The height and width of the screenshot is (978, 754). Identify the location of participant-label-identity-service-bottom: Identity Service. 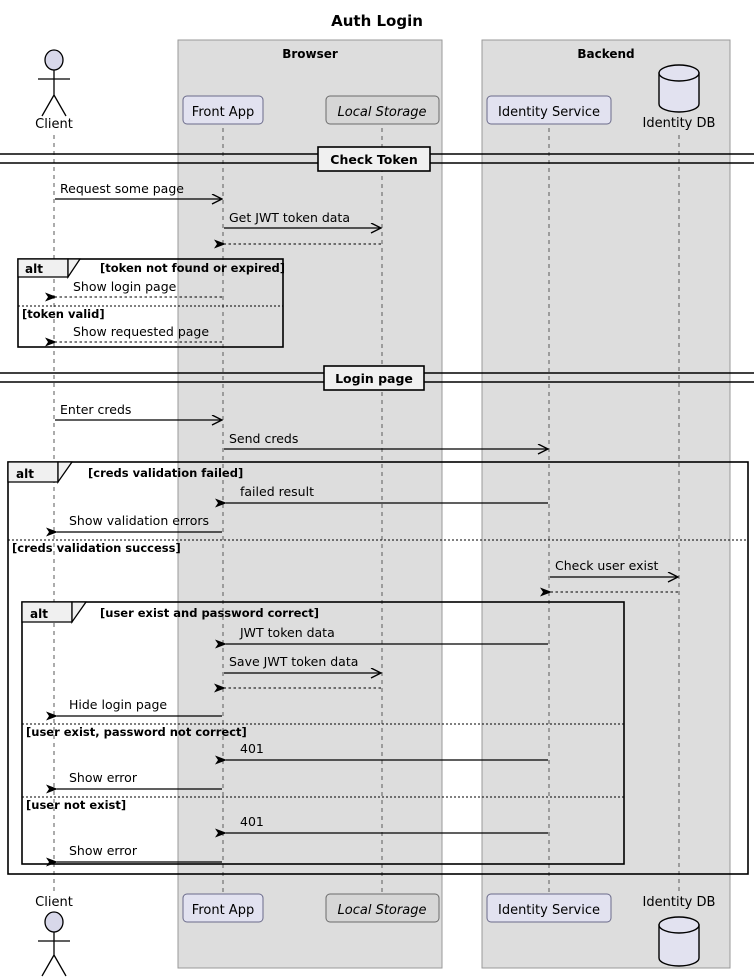
(549, 910).